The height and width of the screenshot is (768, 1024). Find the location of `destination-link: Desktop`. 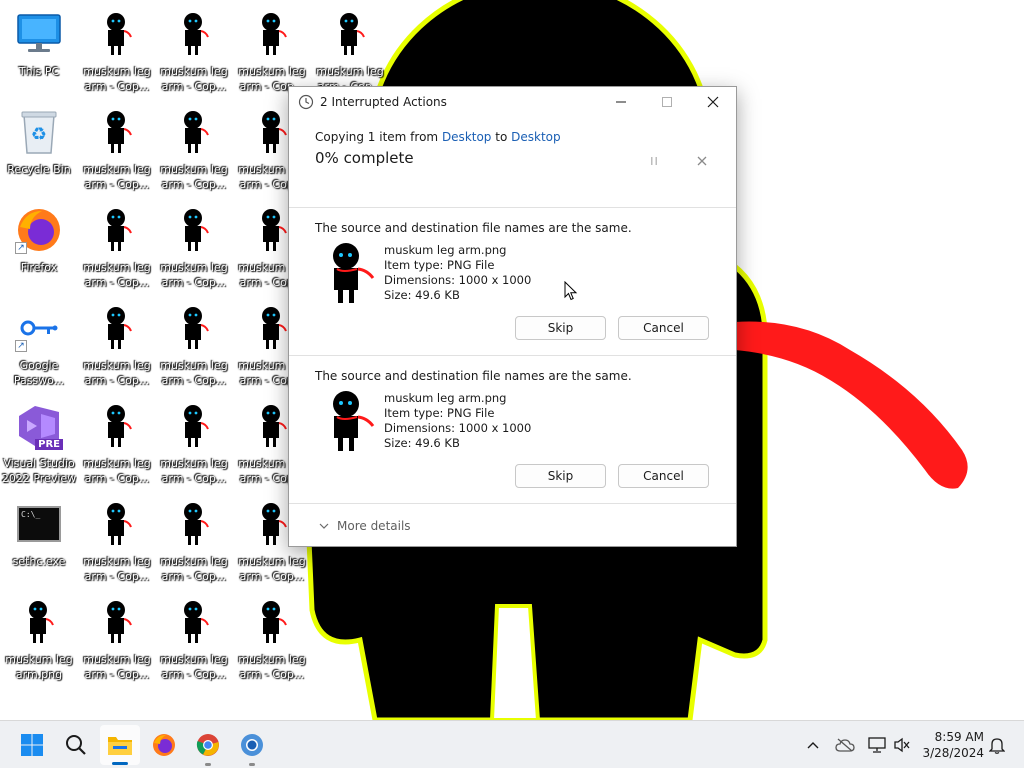

destination-link: Desktop is located at coordinates (536, 137).